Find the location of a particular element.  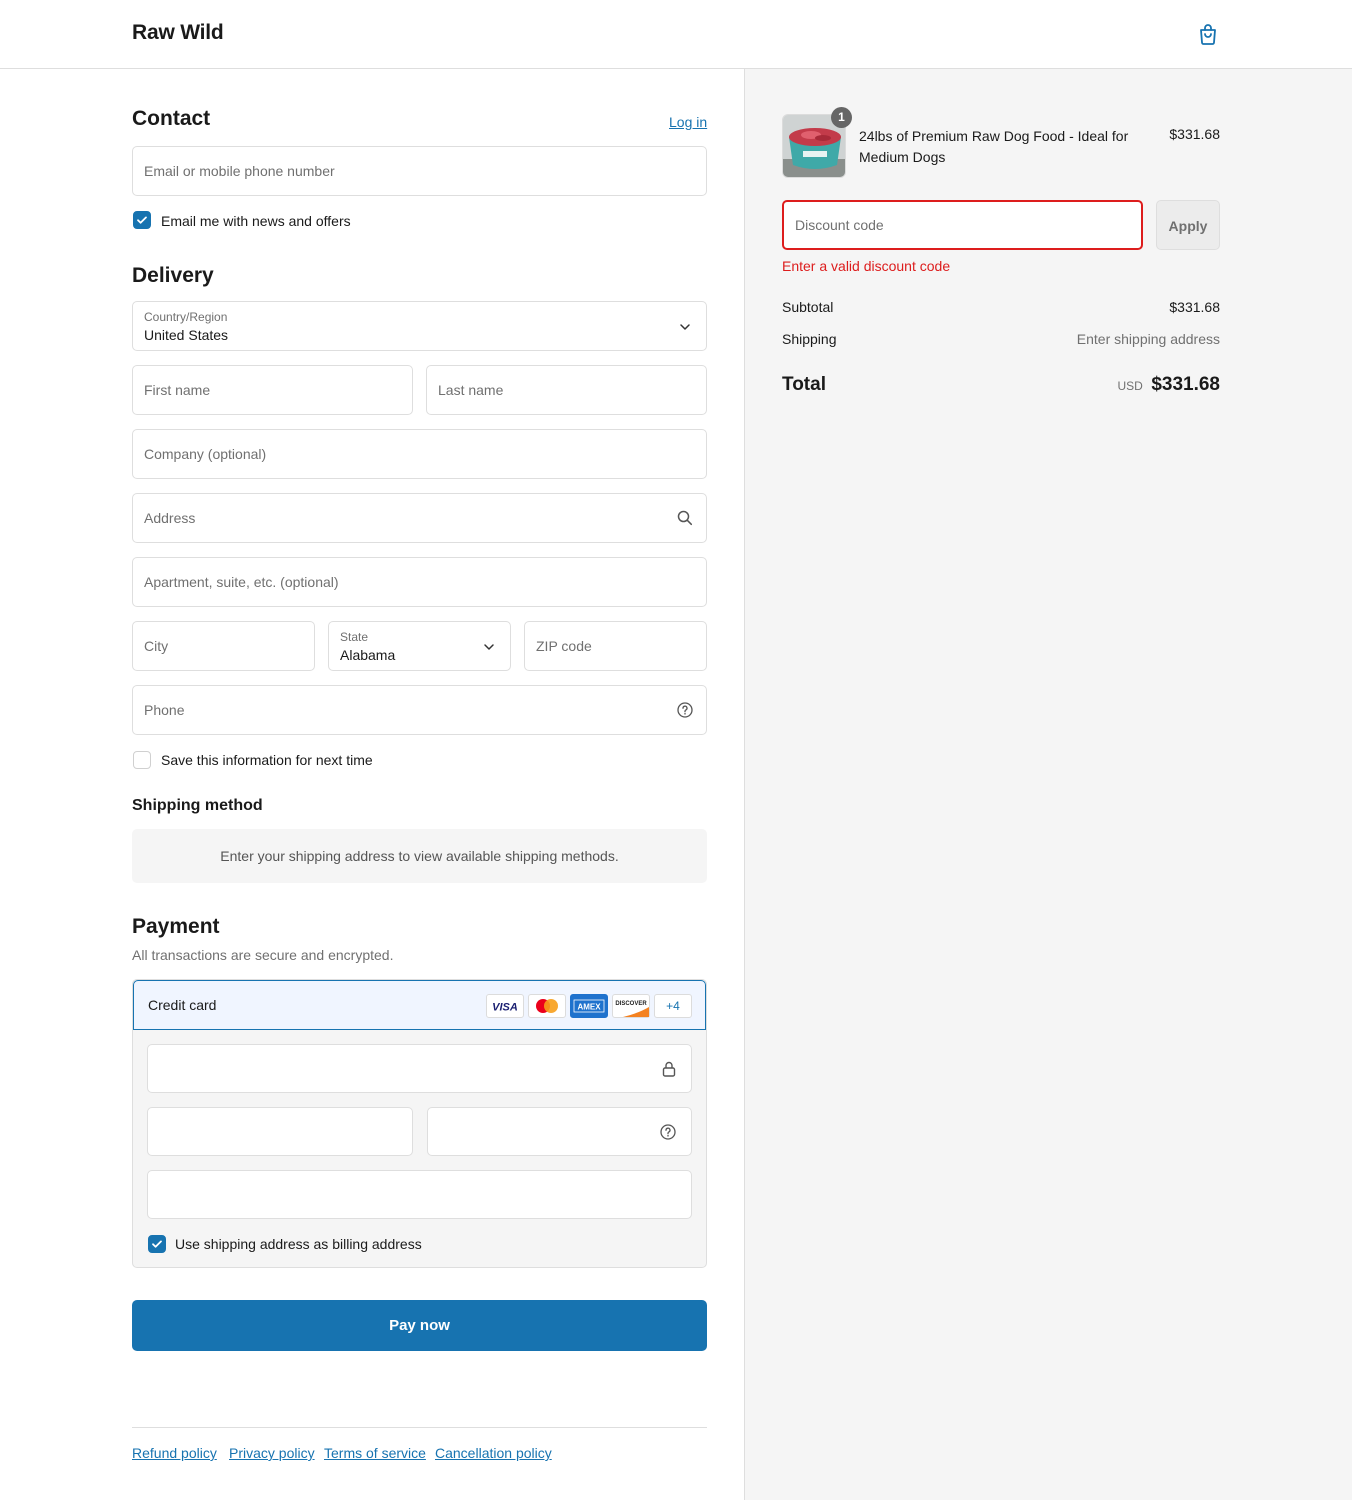

state-select: State Alabama is located at coordinates (419, 646).